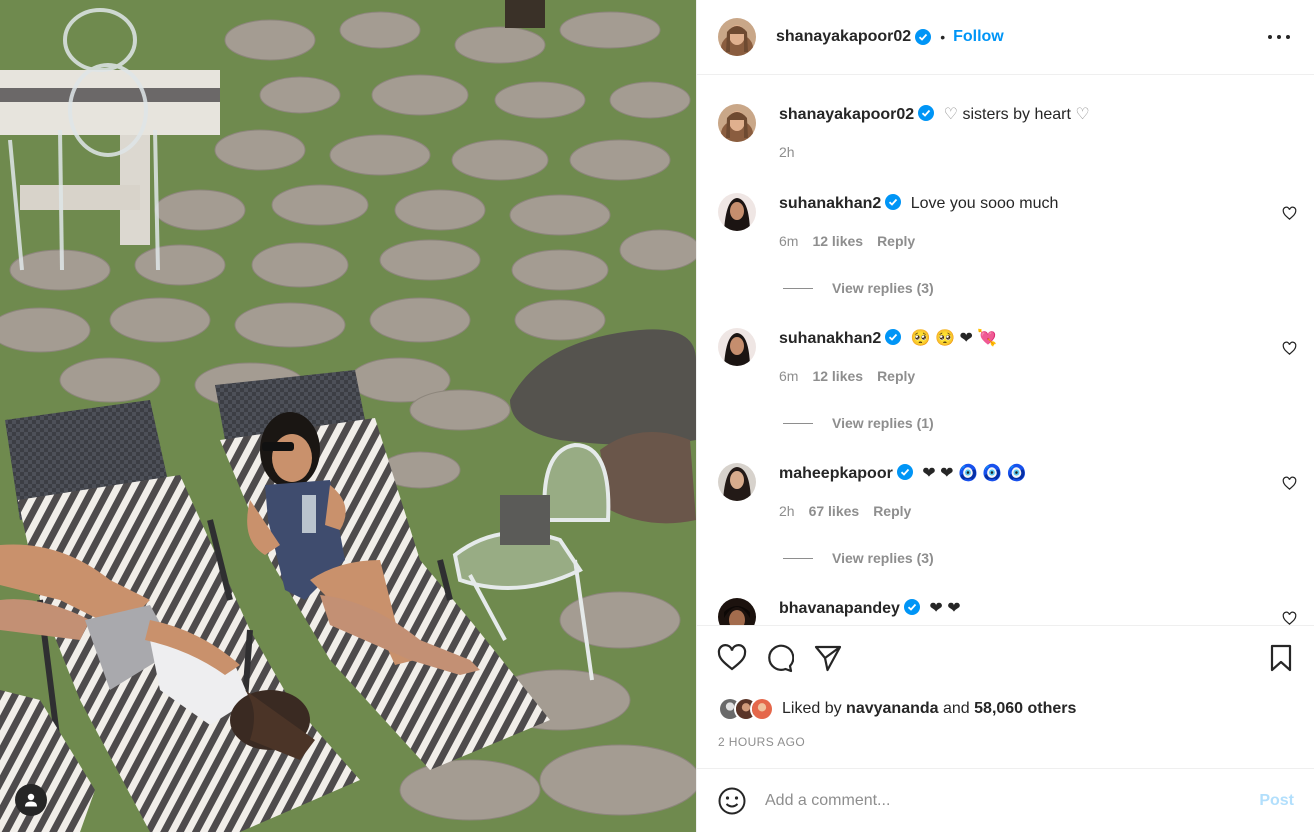 The height and width of the screenshot is (832, 1314). I want to click on post-timestamp: 2 HOURS AGO, so click(761, 742).